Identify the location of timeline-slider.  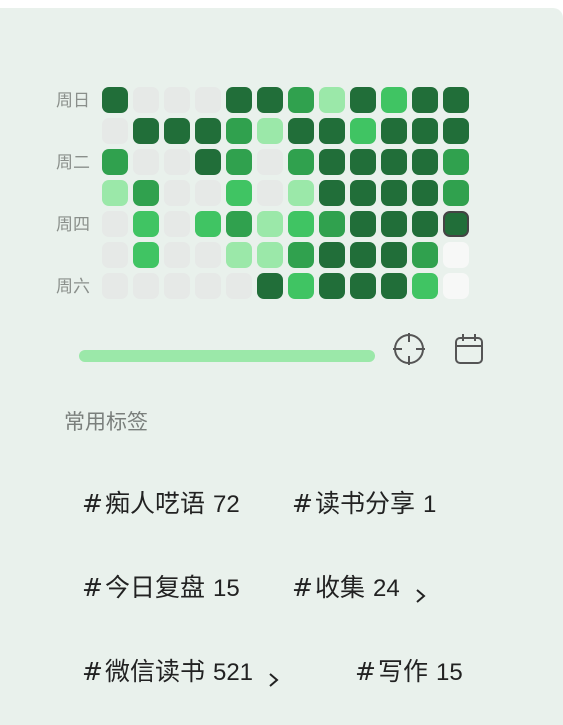
(227, 356).